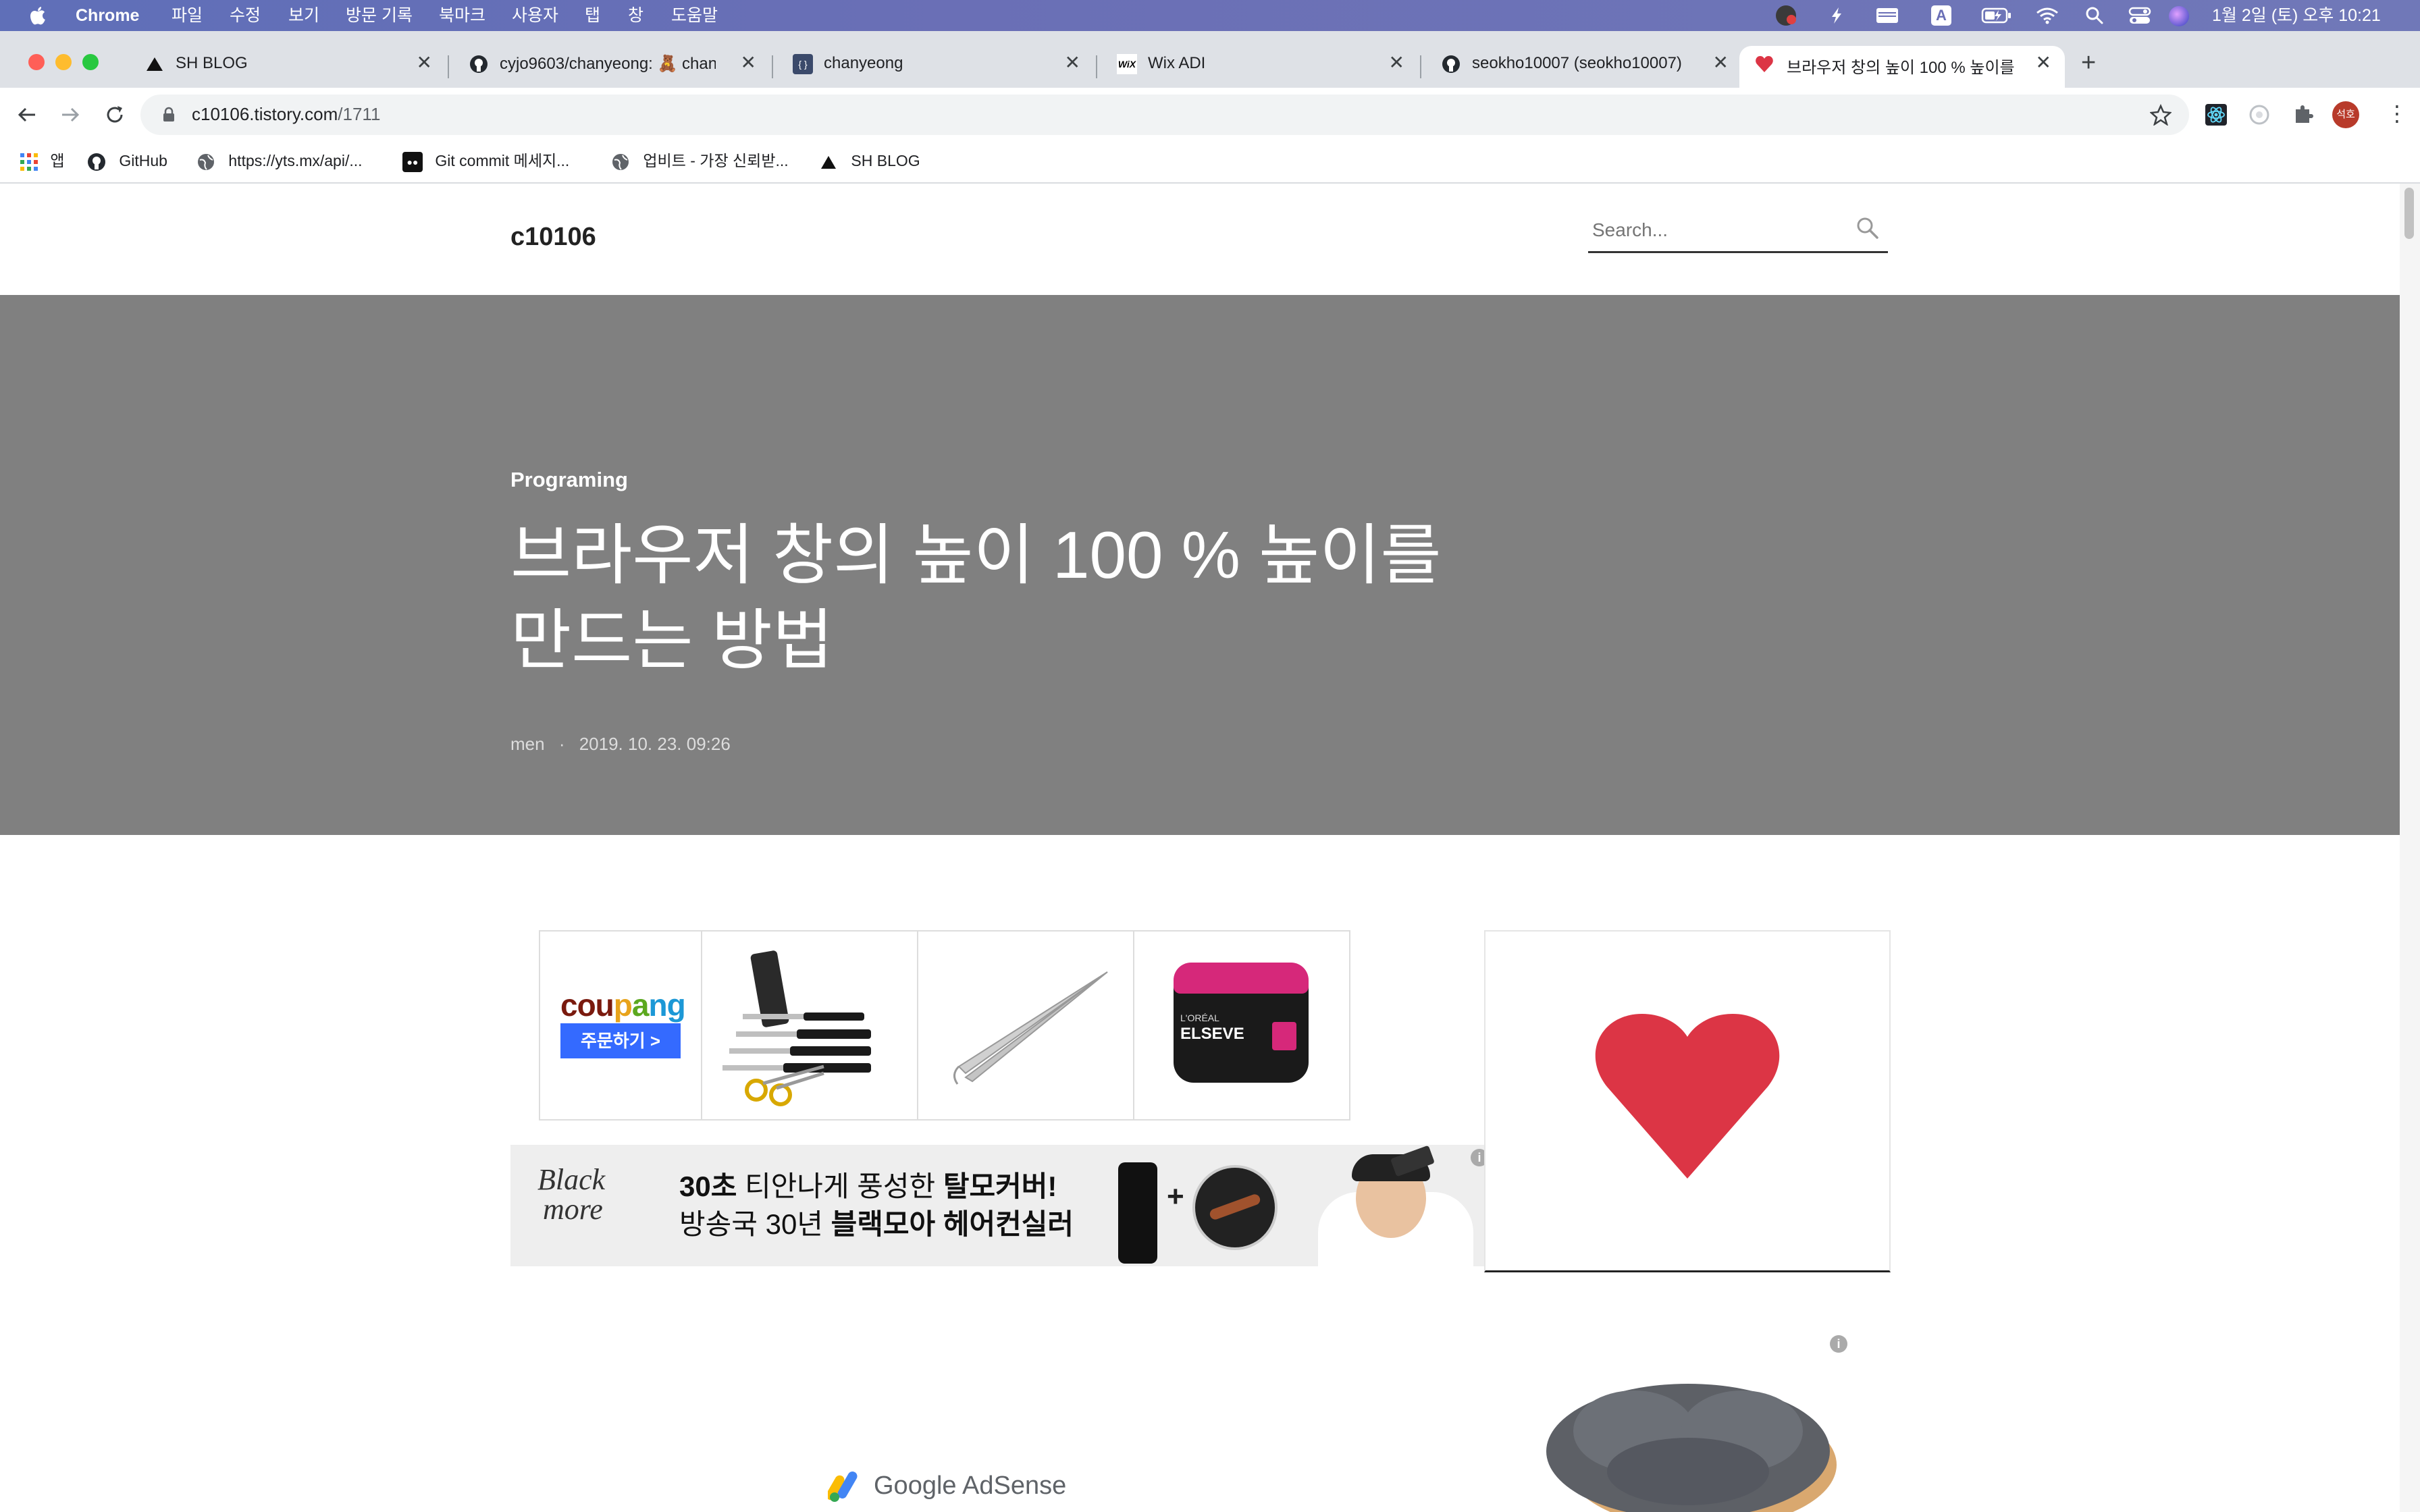 The height and width of the screenshot is (1512, 2420). Describe the element at coordinates (608, 64) in the screenshot. I see `tab-title: cyjo9603/chanyeong: 🧸 chanyeong` at that location.